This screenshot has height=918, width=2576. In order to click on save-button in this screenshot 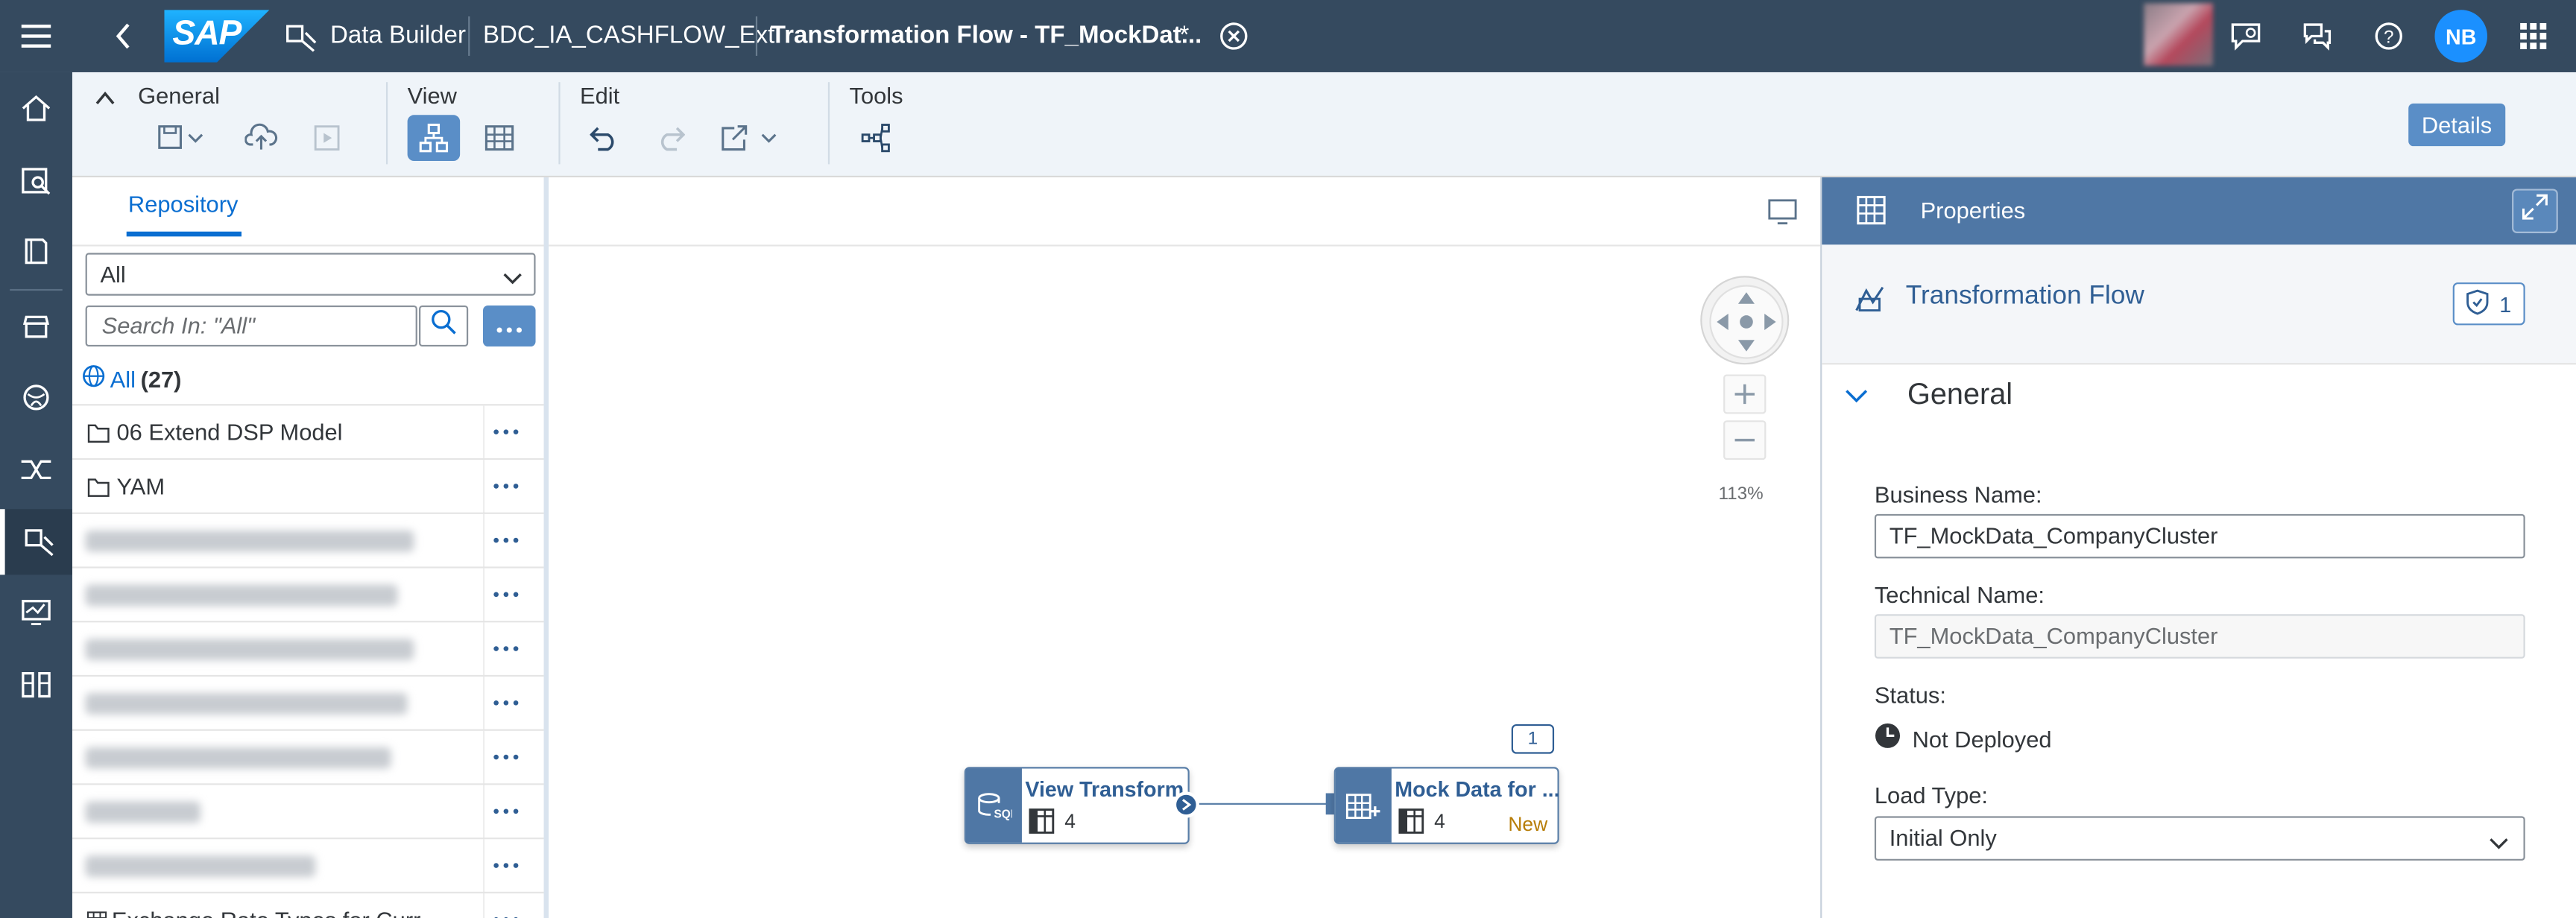, I will do `click(180, 138)`.